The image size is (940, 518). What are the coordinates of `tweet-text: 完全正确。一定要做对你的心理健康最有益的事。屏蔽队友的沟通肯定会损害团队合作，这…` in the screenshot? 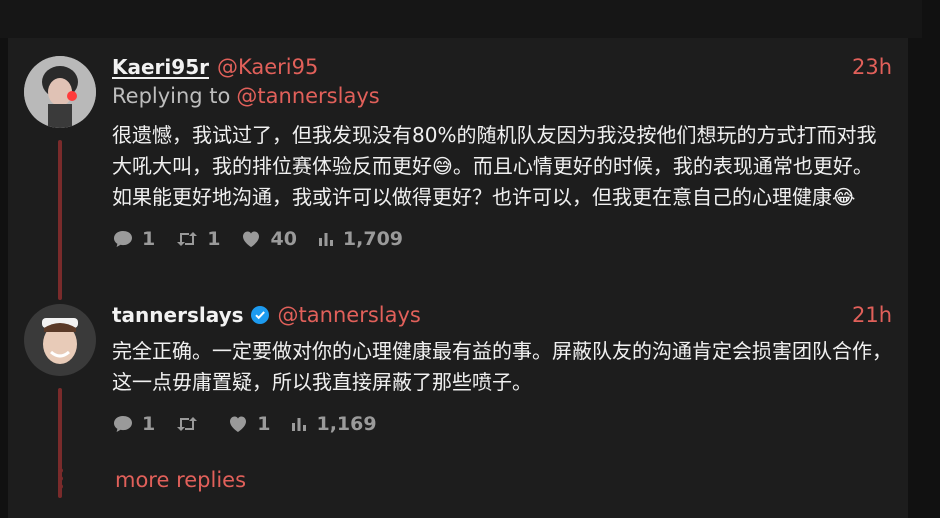 It's located at (502, 366).